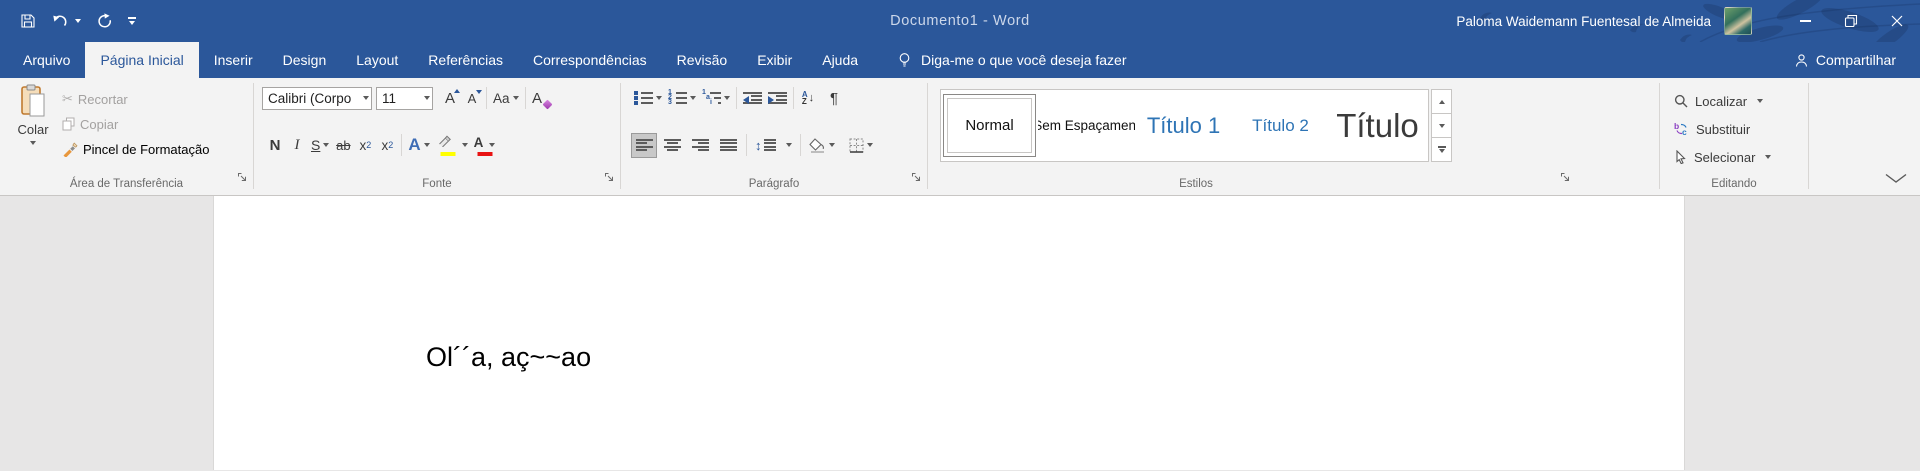  Describe the element at coordinates (590, 60) in the screenshot. I see `tab-correspondencias: Correspondências` at that location.